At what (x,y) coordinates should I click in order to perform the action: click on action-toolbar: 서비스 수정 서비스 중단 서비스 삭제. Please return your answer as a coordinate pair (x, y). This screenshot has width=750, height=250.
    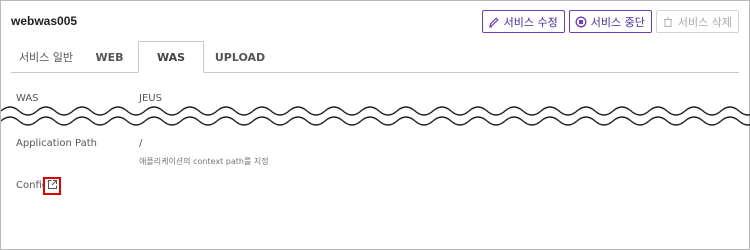
    Looking at the image, I should click on (610, 21).